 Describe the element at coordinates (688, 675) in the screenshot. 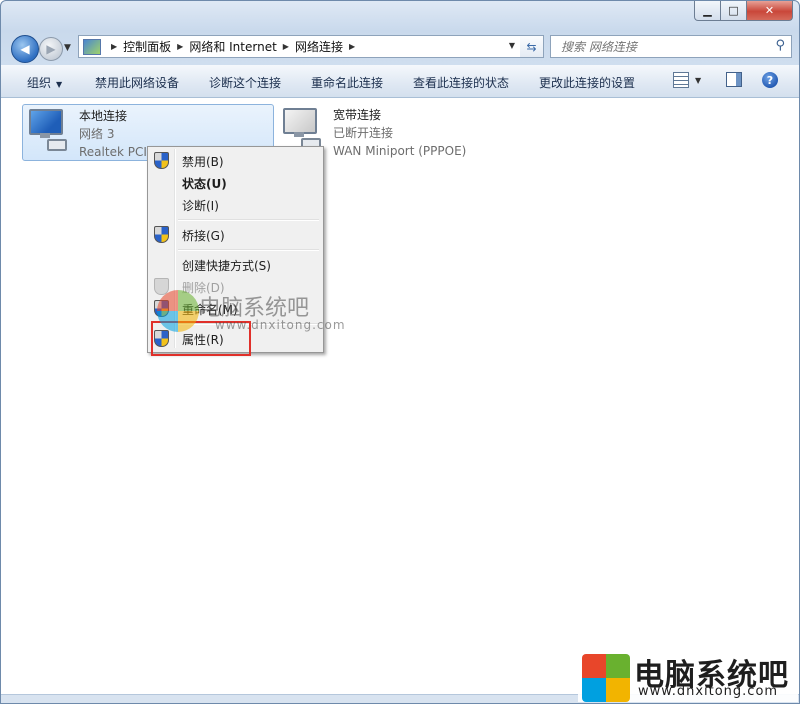

I see `watermark-corner: 电脑系统吧 www.dnxitong.com` at that location.